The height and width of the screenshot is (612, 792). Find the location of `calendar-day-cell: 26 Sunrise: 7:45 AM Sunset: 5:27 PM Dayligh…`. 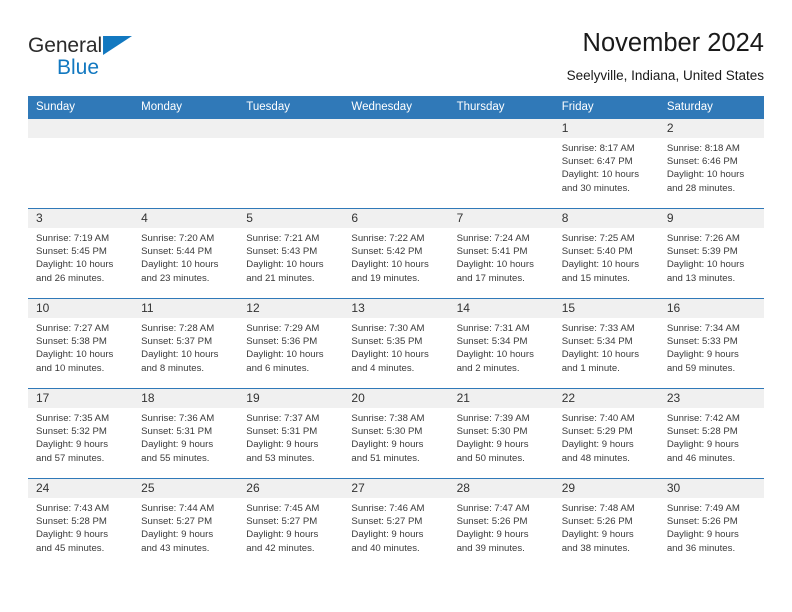

calendar-day-cell: 26 Sunrise: 7:45 AM Sunset: 5:27 PM Dayligh… is located at coordinates (291, 523).